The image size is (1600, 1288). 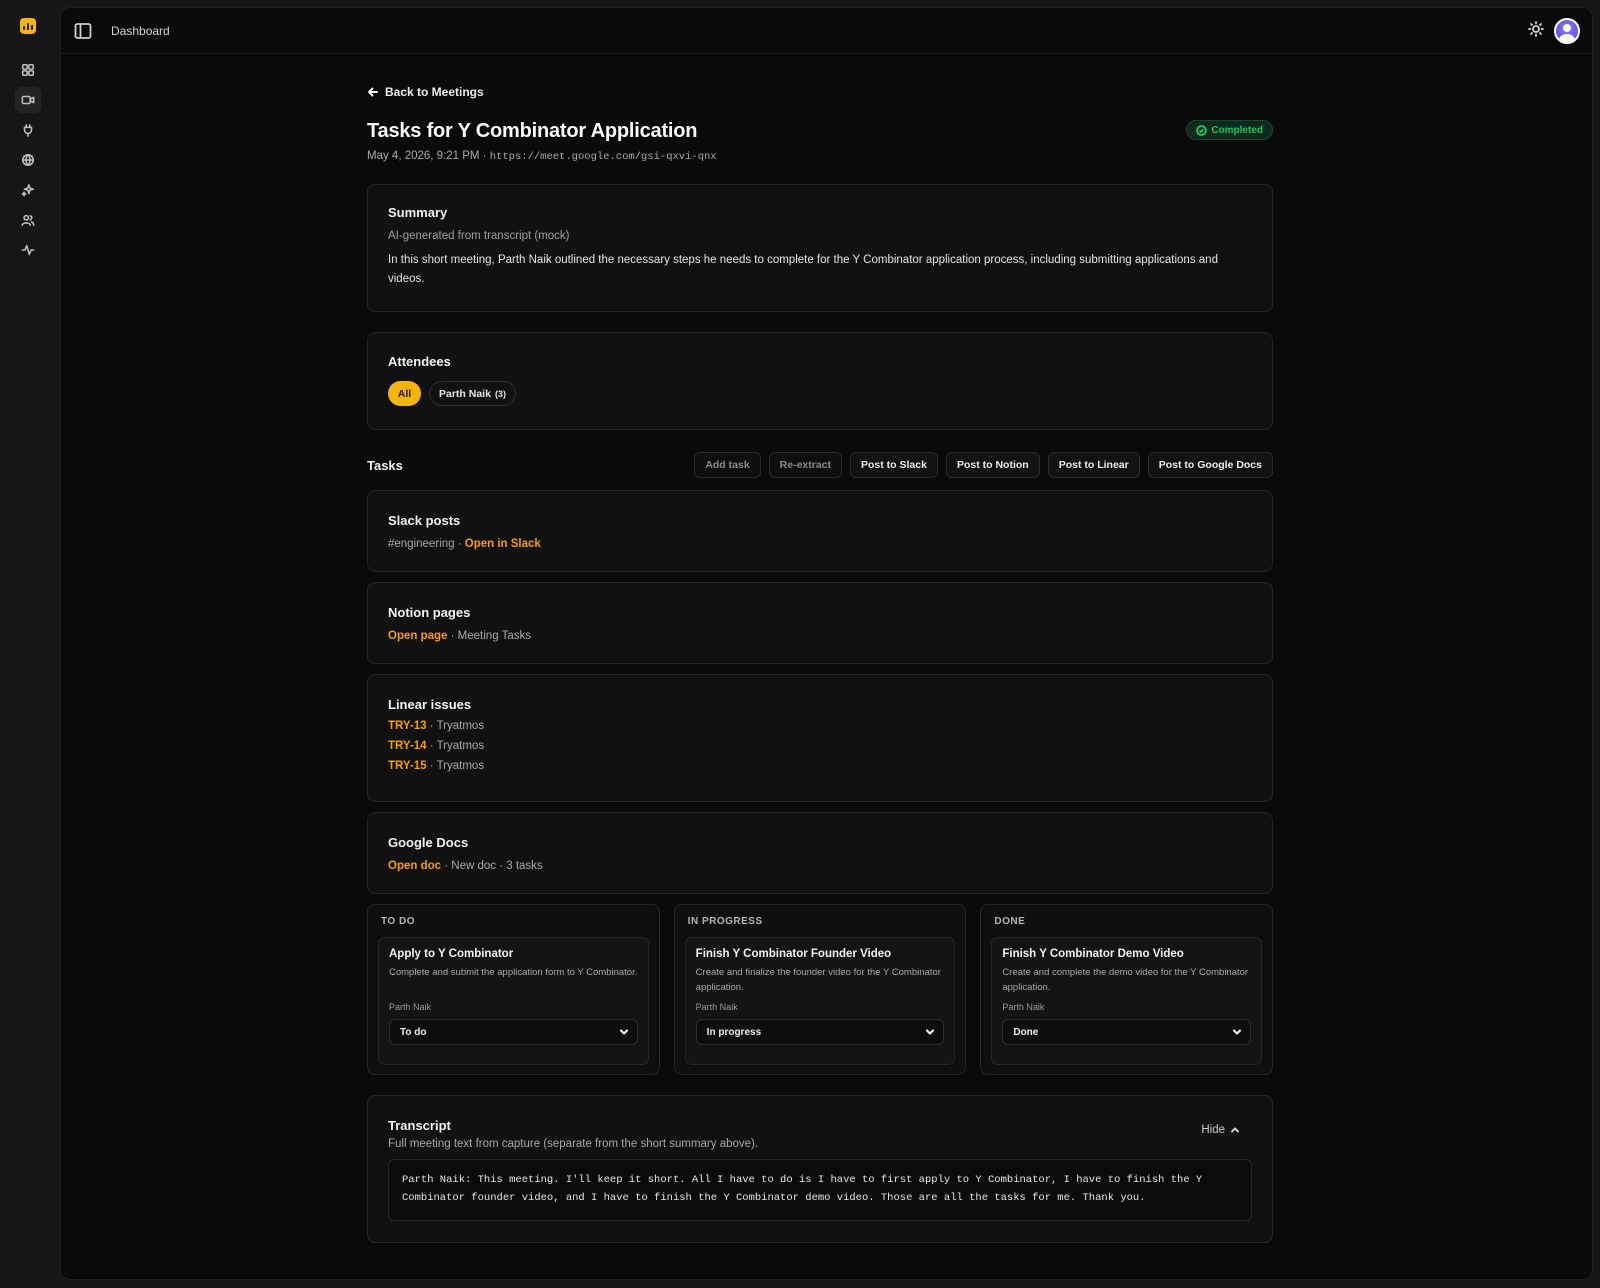 I want to click on linear-issues-heading: Linear issues, so click(x=430, y=704).